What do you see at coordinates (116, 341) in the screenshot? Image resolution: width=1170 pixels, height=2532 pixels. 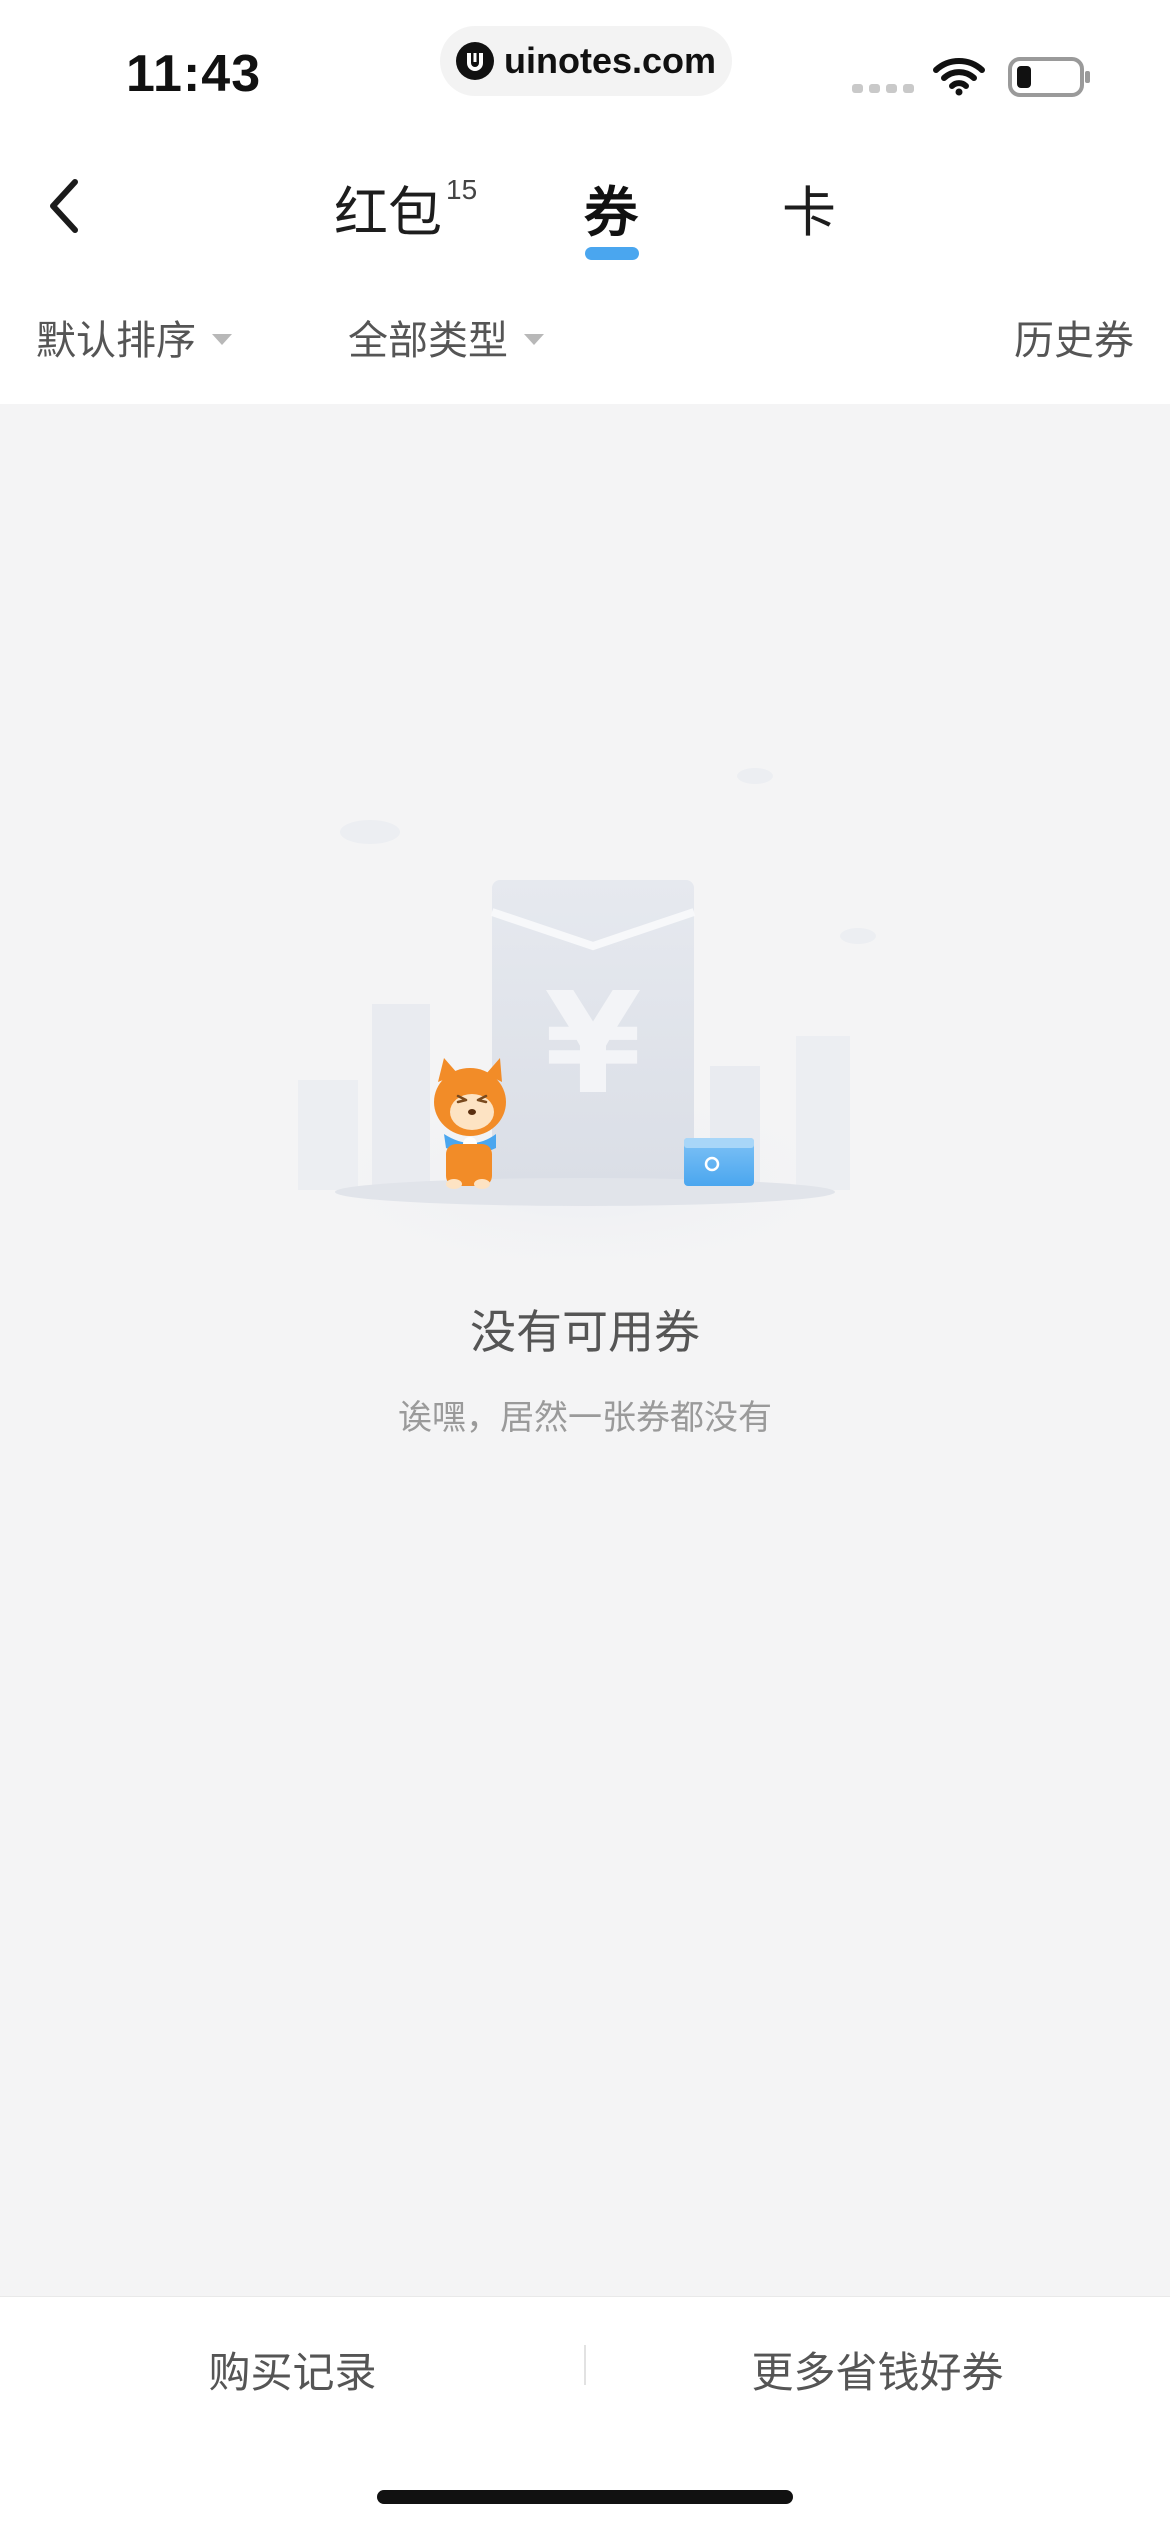 I see `sort-dropdown-label: 默认排序` at bounding box center [116, 341].